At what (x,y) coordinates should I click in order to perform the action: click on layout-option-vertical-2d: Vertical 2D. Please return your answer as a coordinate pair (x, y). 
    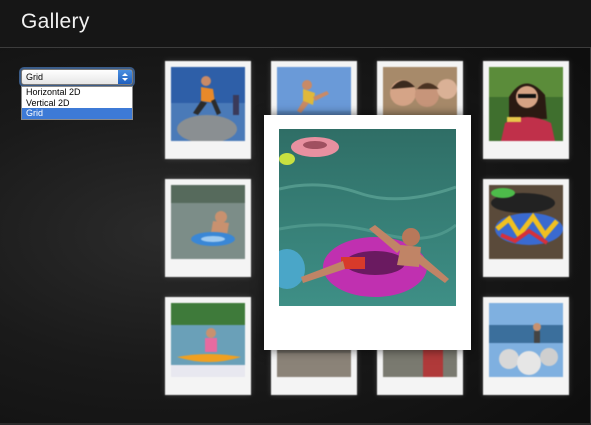
    Looking at the image, I should click on (77, 103).